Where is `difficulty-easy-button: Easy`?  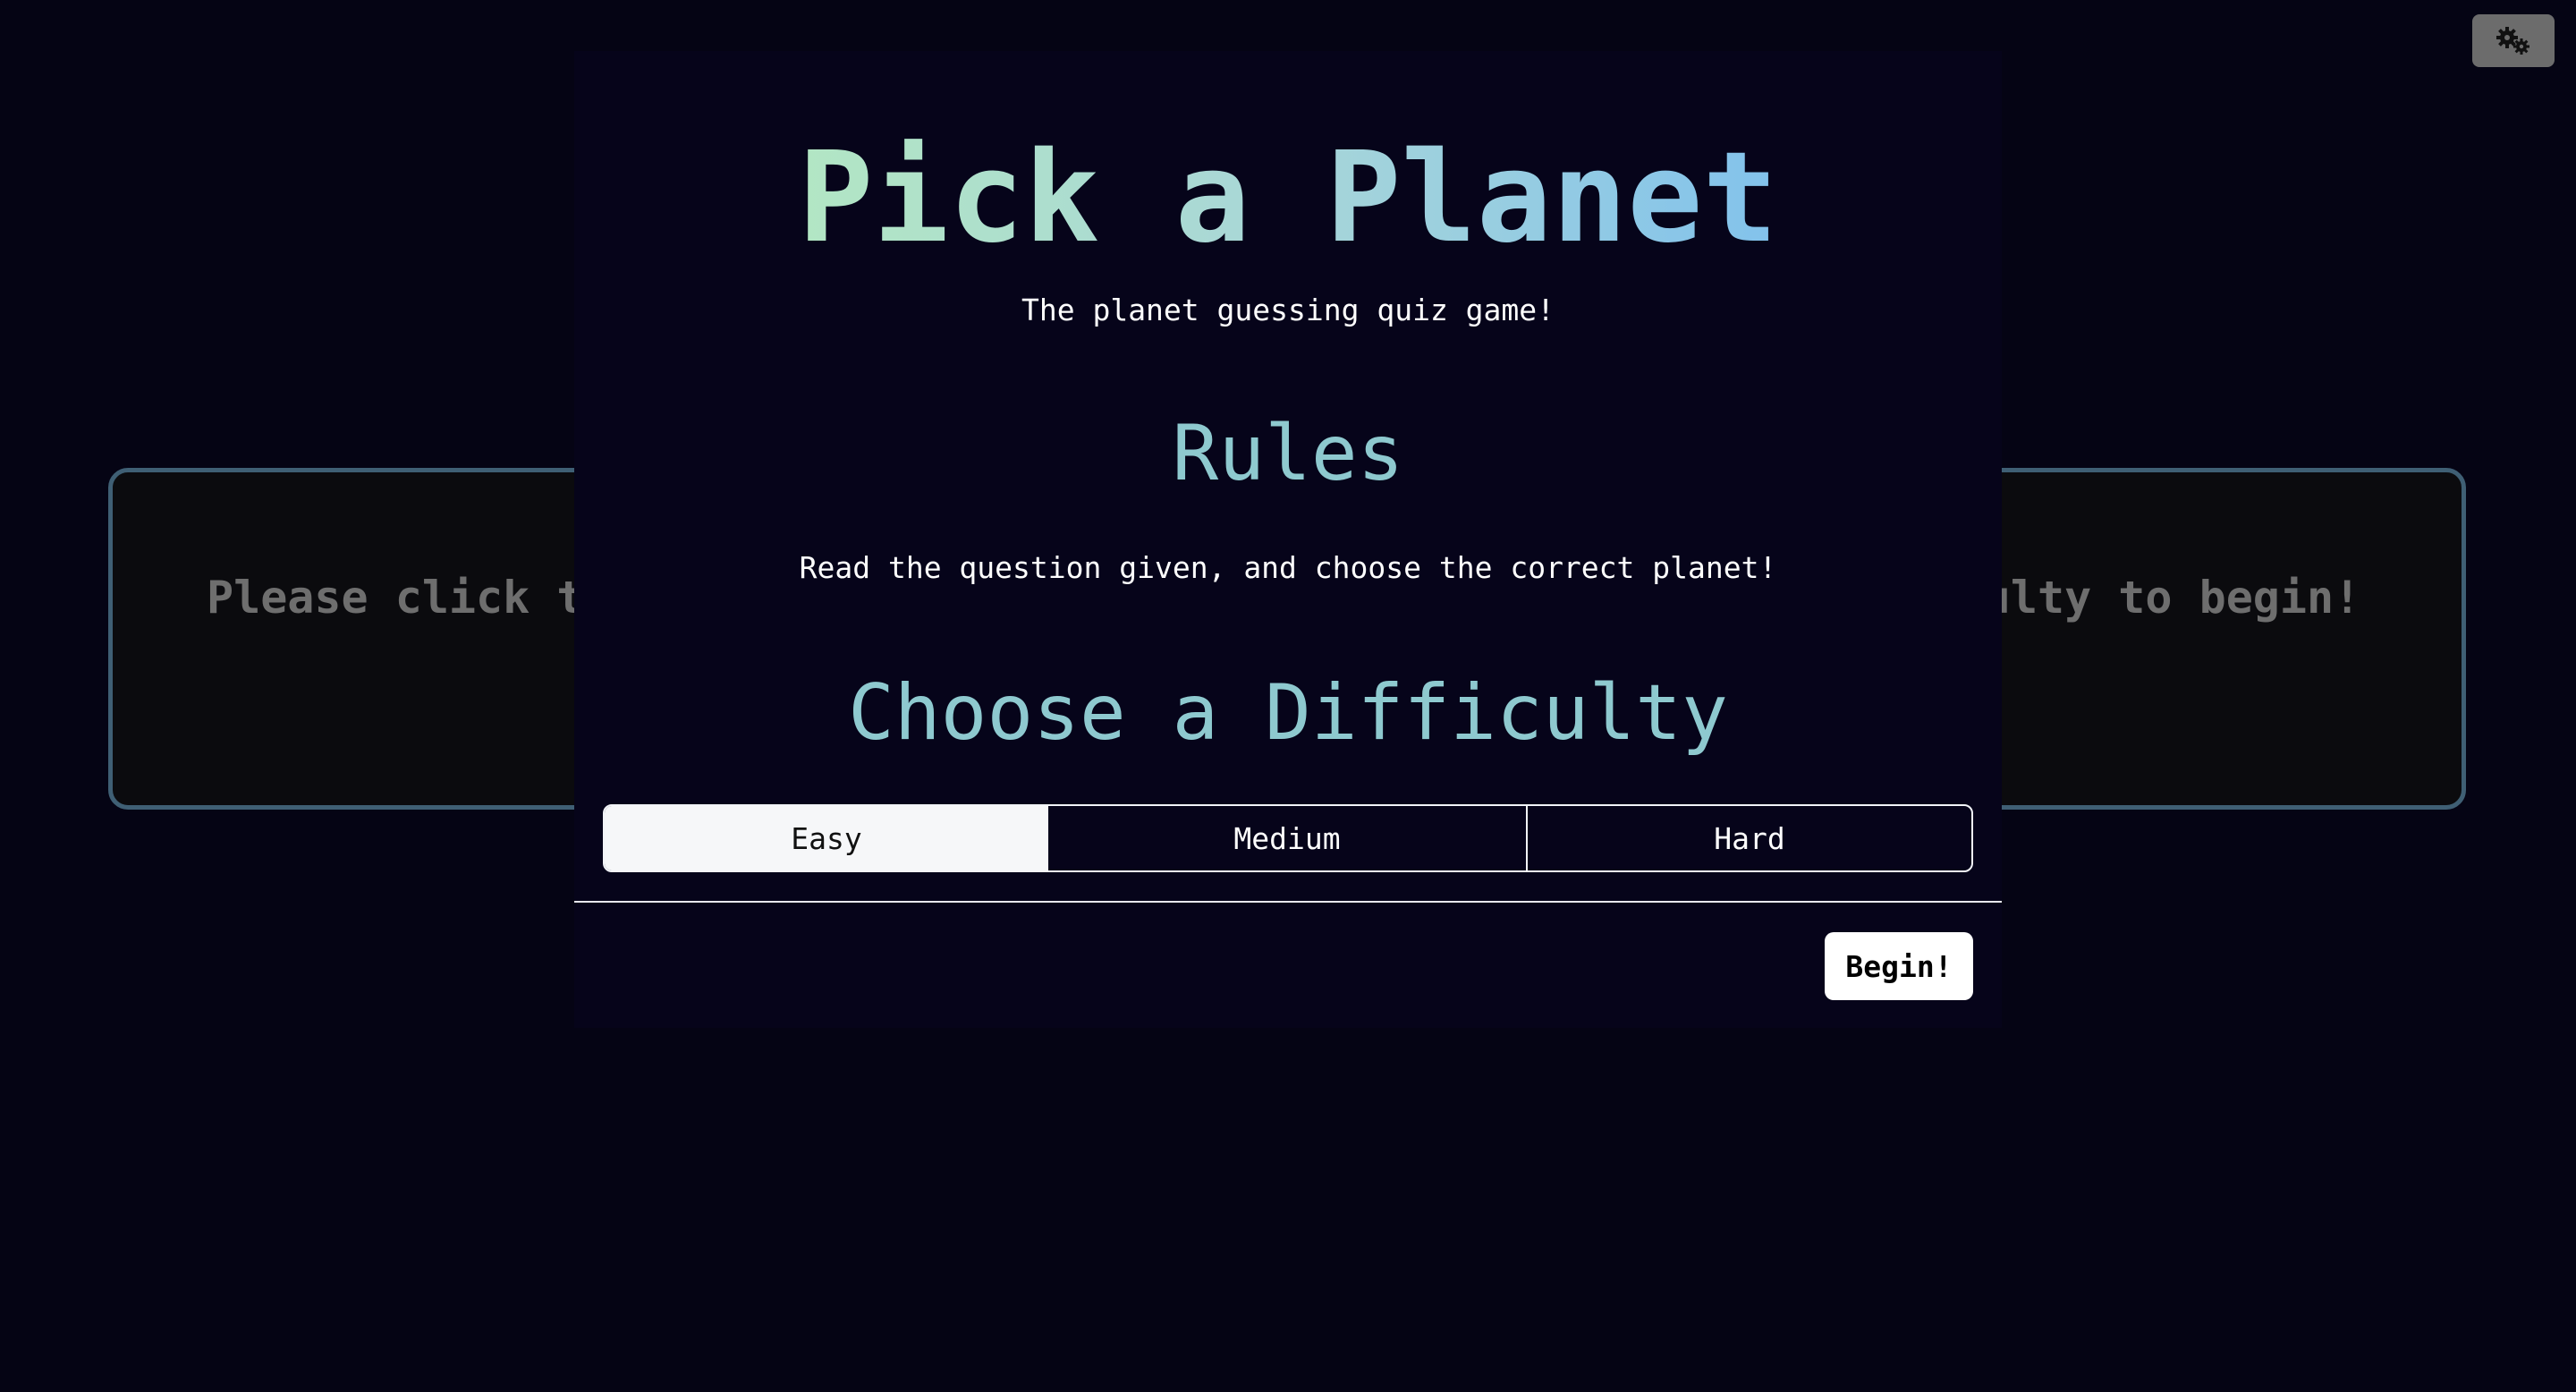
difficulty-easy-button: Easy is located at coordinates (826, 838).